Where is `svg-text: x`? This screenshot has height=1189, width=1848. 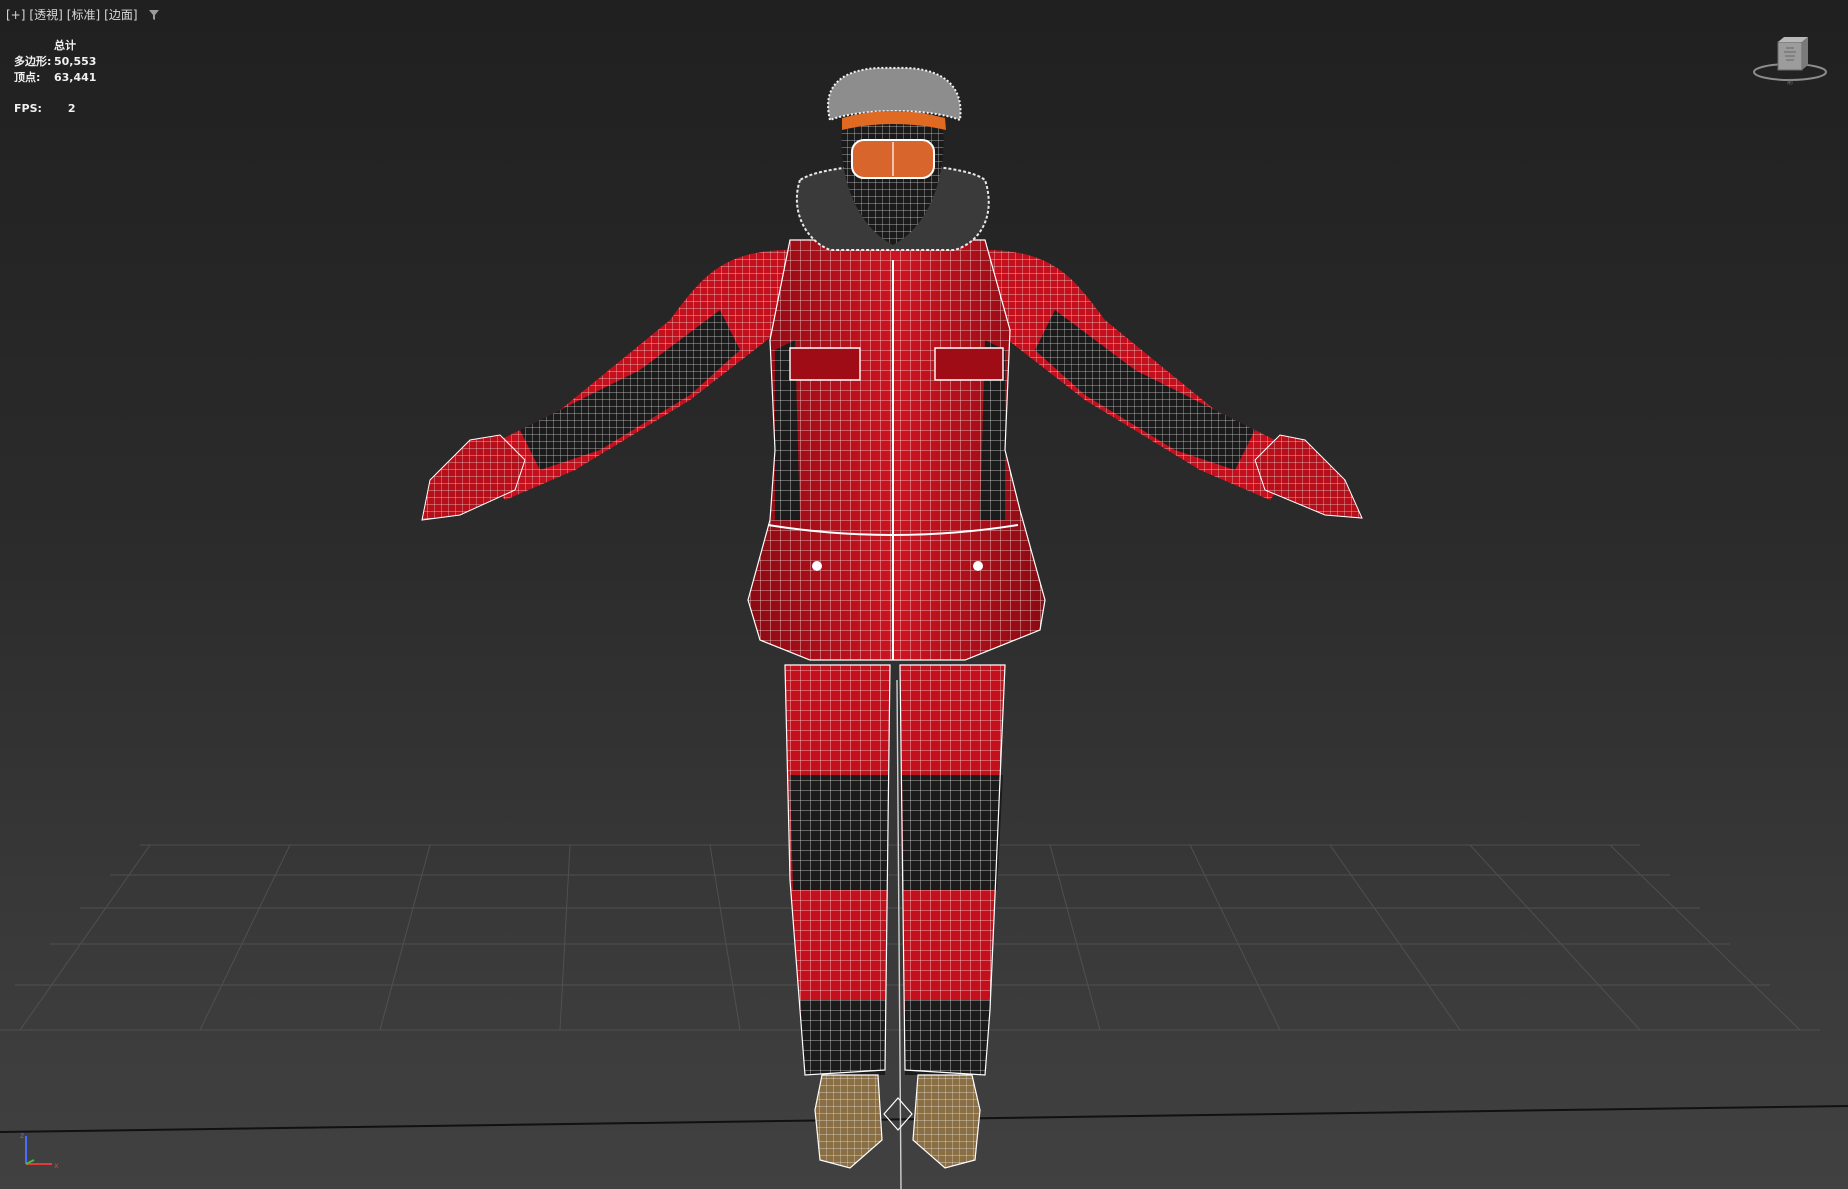
svg-text: x is located at coordinates (56, 1165).